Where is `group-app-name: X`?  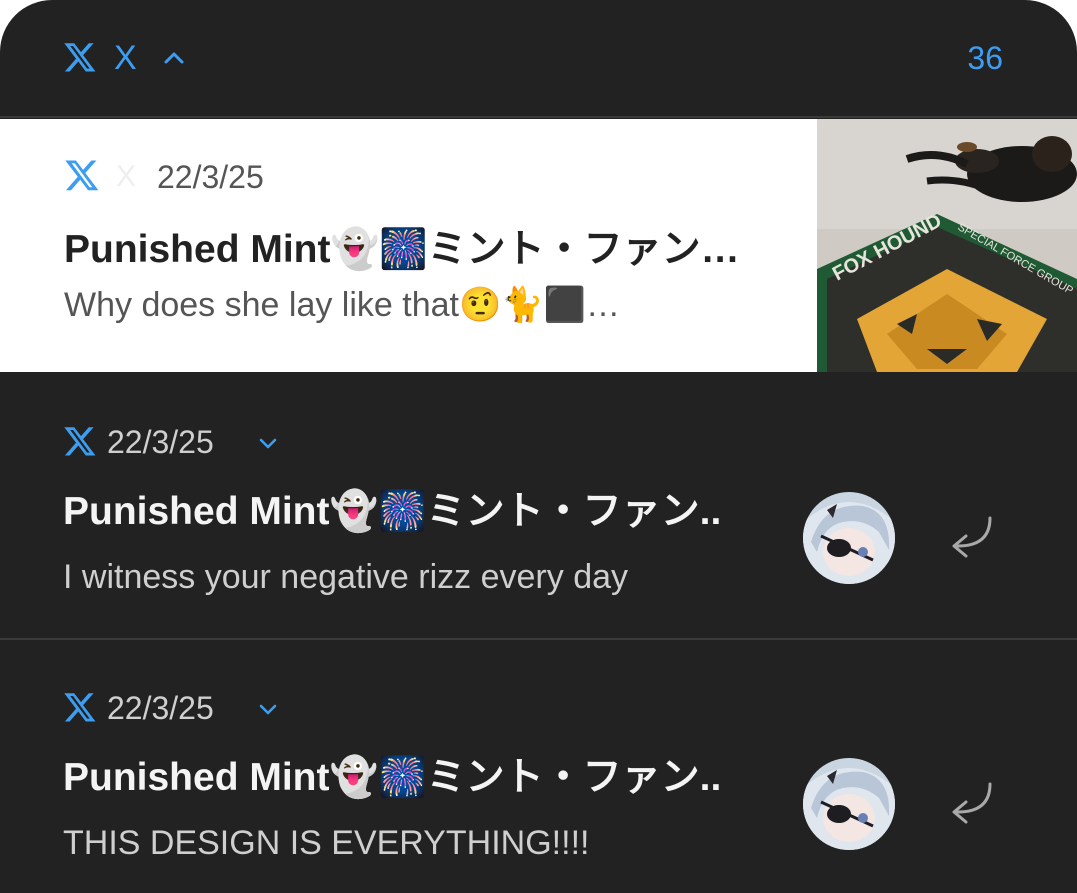 group-app-name: X is located at coordinates (125, 58).